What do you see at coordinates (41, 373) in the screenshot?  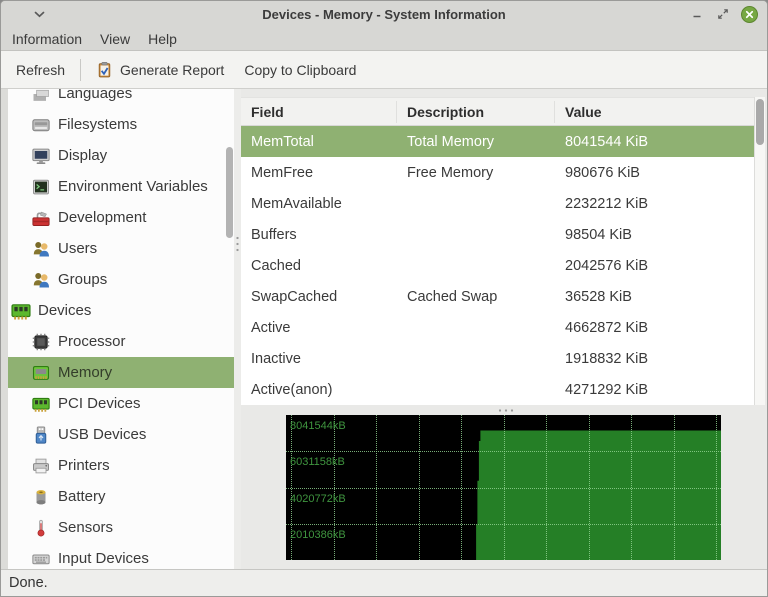 I see `memory-icon` at bounding box center [41, 373].